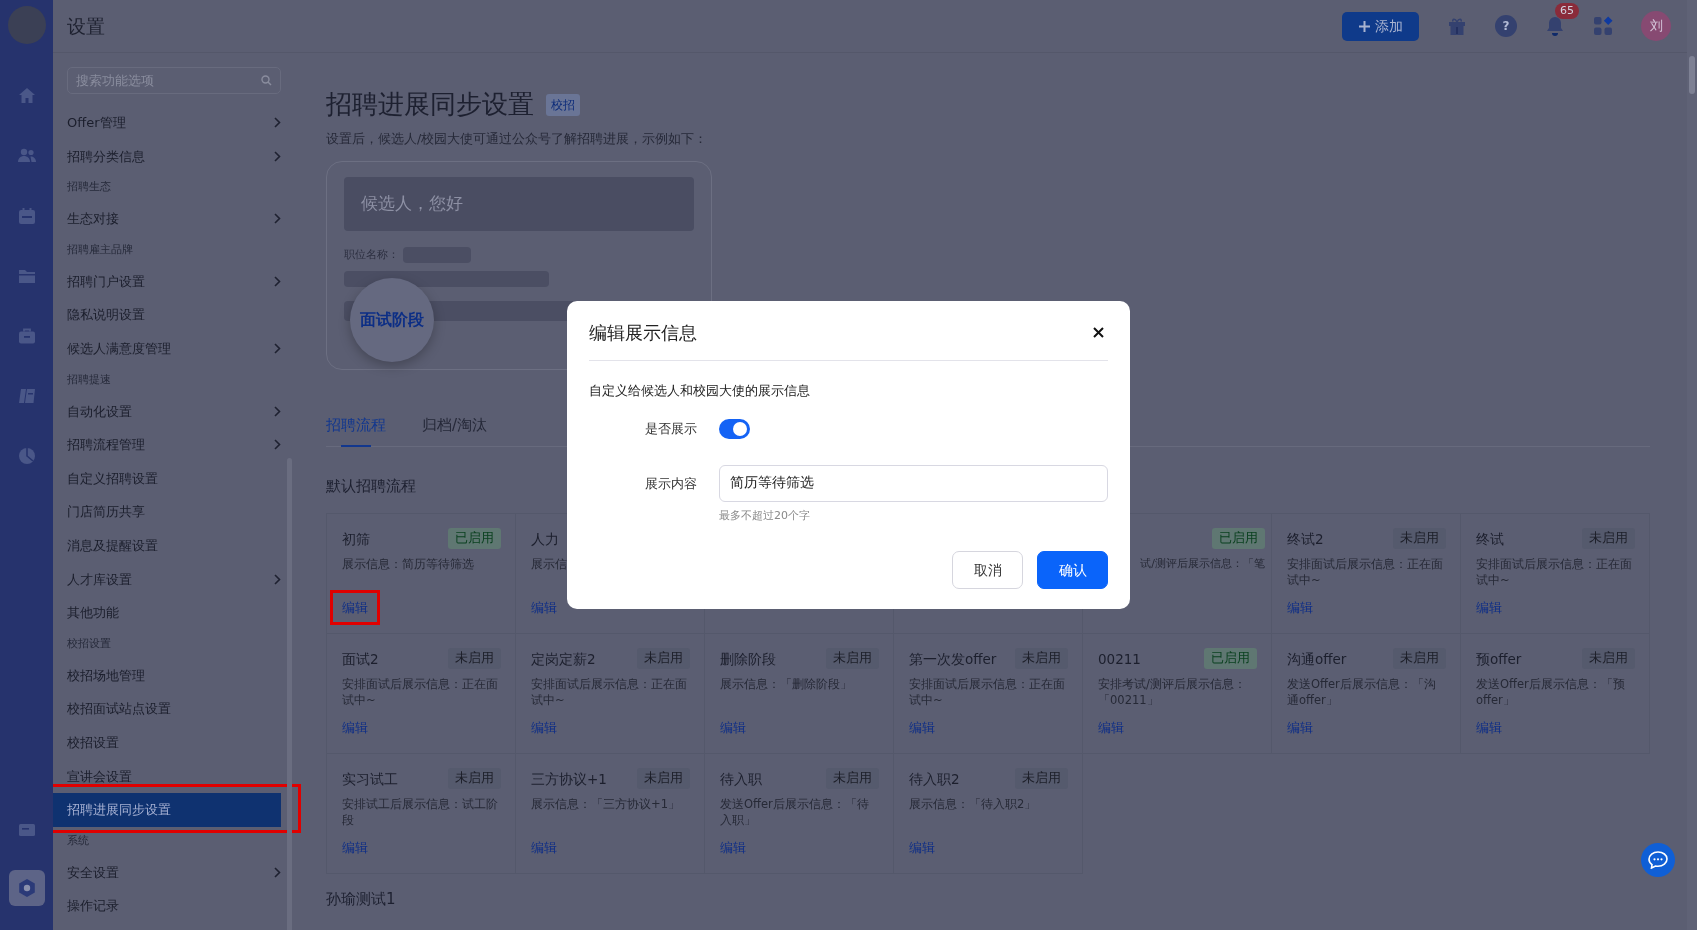 This screenshot has width=1697, height=930. I want to click on sidebar-item: 校招面试站点设置, so click(174, 709).